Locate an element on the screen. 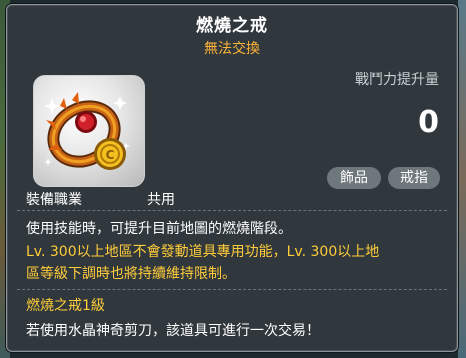 The image size is (466, 358). svg-text: C is located at coordinates (110, 155).